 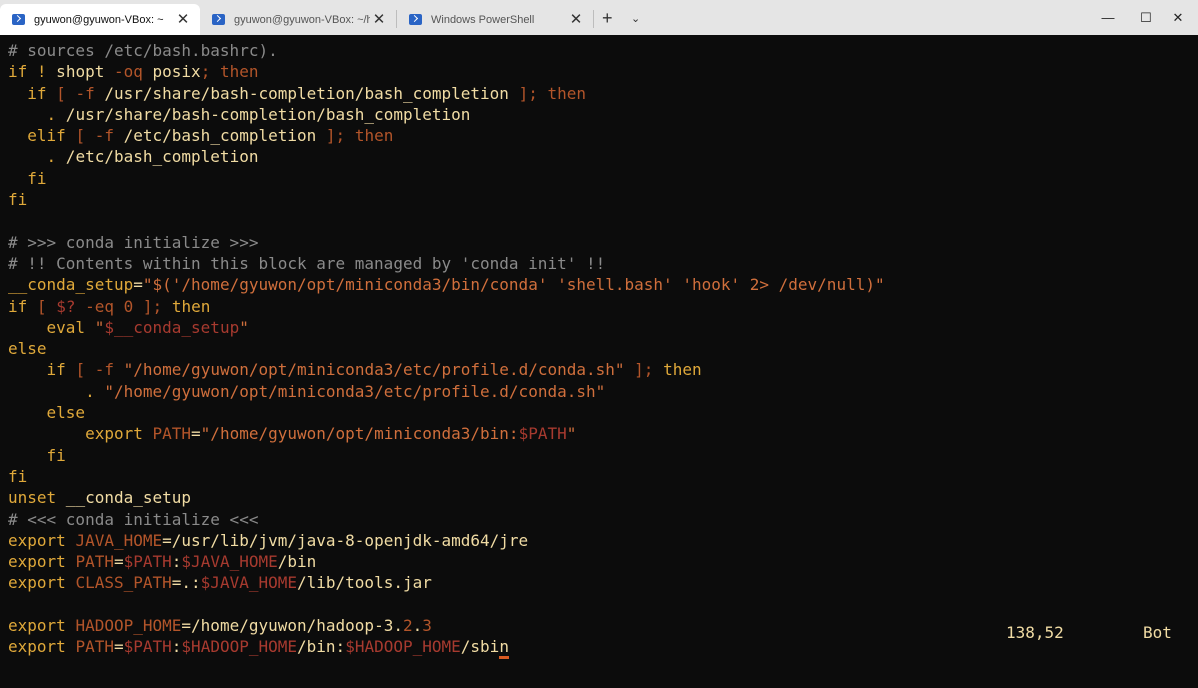 What do you see at coordinates (603, 327) in the screenshot?
I see `terminal-line: eval "$__conda_setup"` at bounding box center [603, 327].